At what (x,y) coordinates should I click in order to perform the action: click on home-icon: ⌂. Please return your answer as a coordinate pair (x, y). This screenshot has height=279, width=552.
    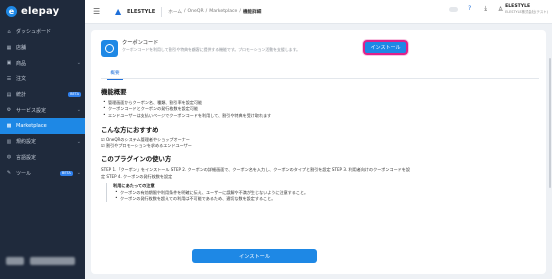
    Looking at the image, I should click on (9, 31).